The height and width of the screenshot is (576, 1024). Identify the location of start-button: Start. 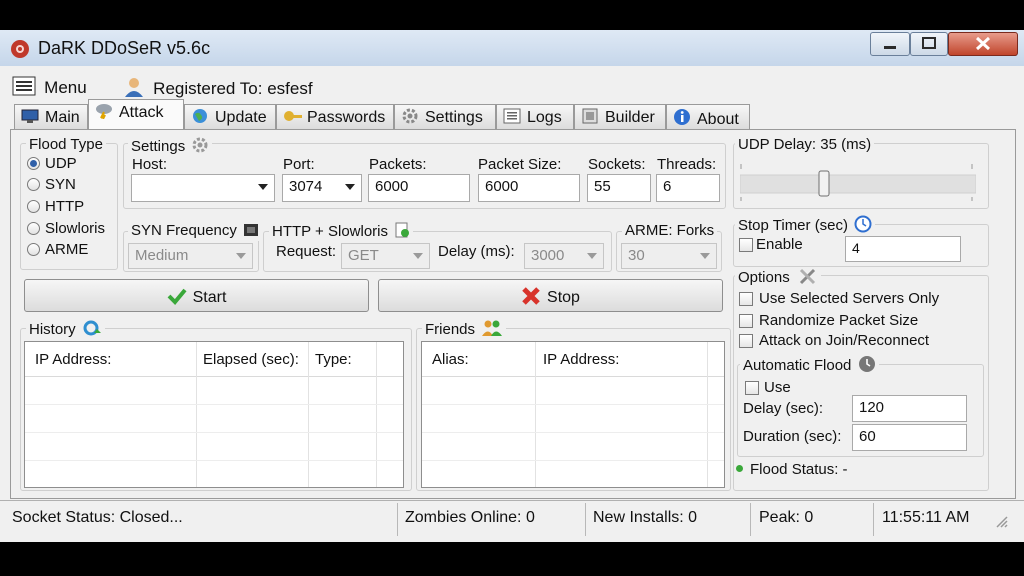
(196, 295).